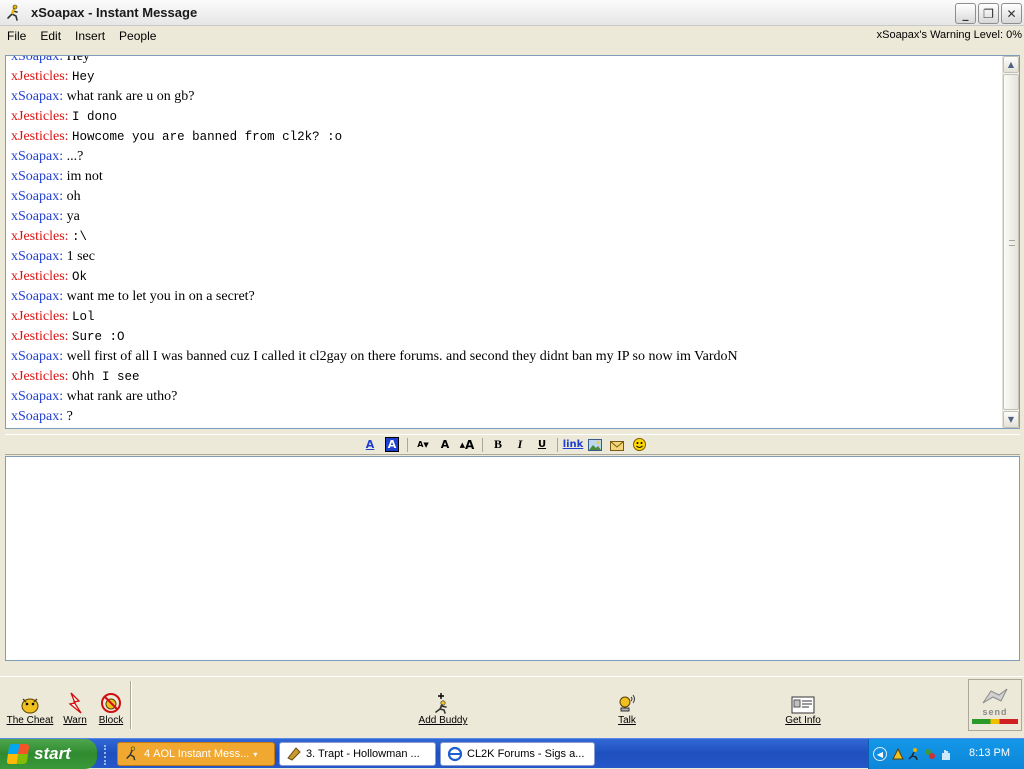  What do you see at coordinates (506, 77) in the screenshot?
I see `message-line: xJesticles: Hey` at bounding box center [506, 77].